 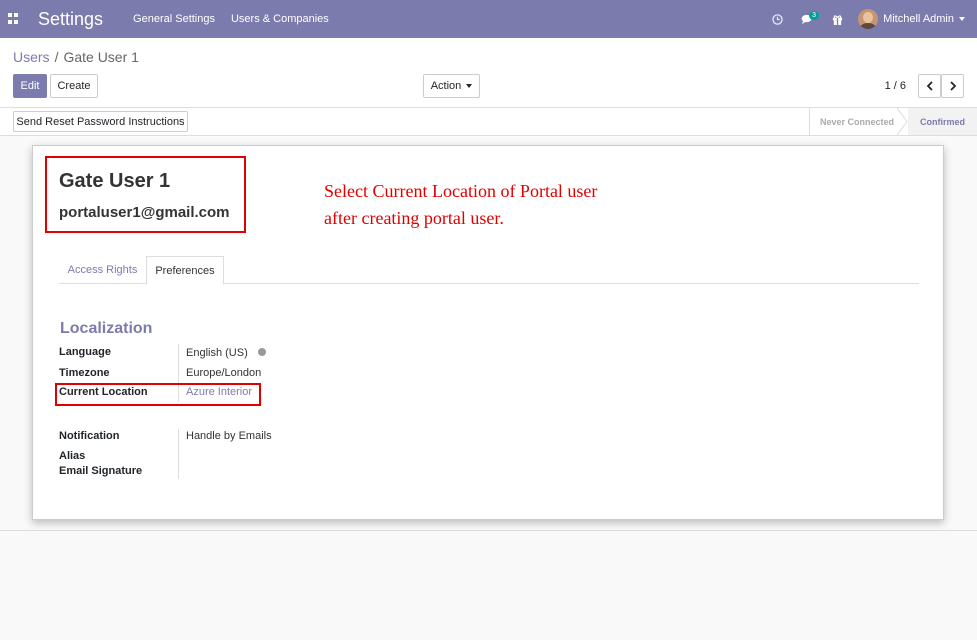 I want to click on language-label: Language, so click(x=85, y=352).